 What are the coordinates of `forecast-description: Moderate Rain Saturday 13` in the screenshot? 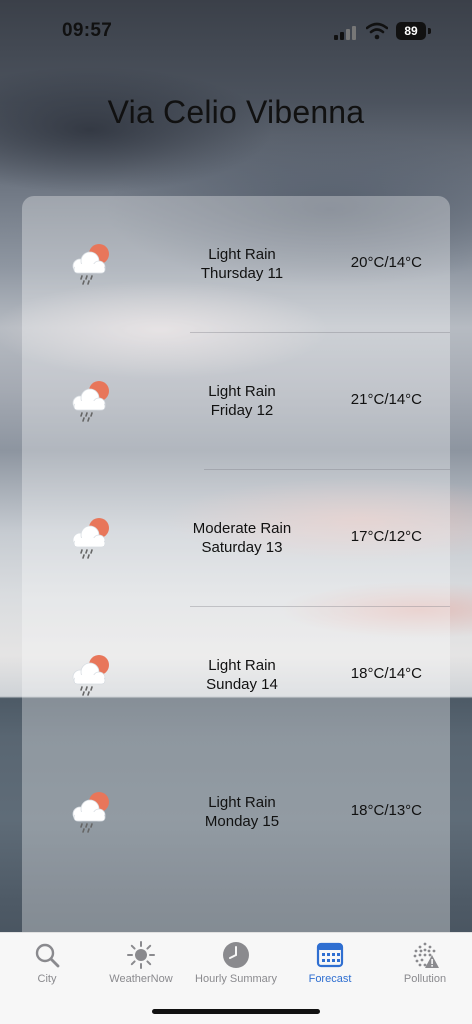 It's located at (242, 538).